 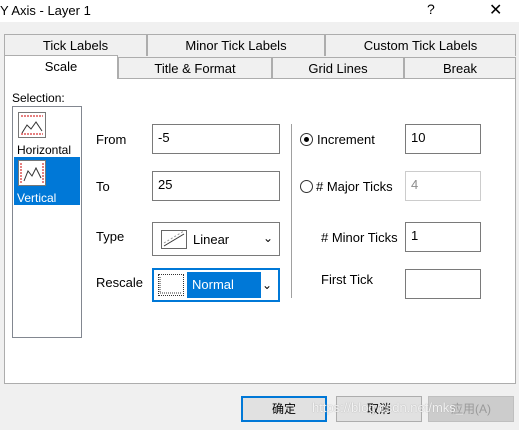 I want to click on vertical-axis-icon, so click(x=32, y=173).